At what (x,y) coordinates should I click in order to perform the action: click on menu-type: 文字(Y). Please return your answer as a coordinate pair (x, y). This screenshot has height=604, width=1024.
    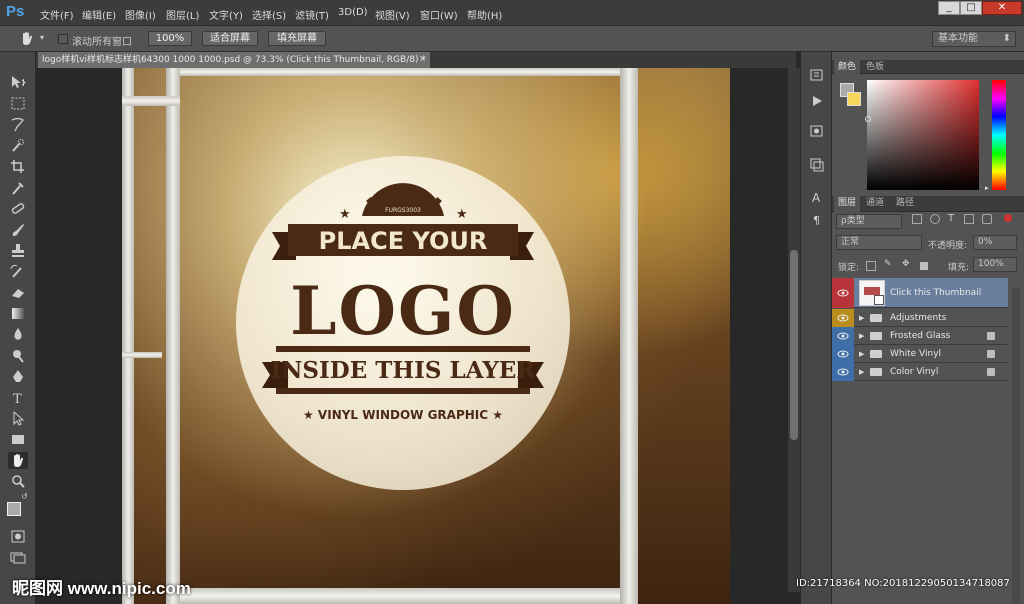
    Looking at the image, I should click on (226, 14).